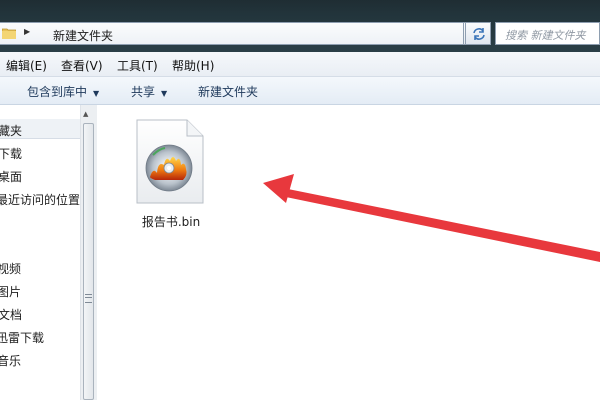 The height and width of the screenshot is (400, 600). I want to click on scroll-thumb, so click(88, 261).